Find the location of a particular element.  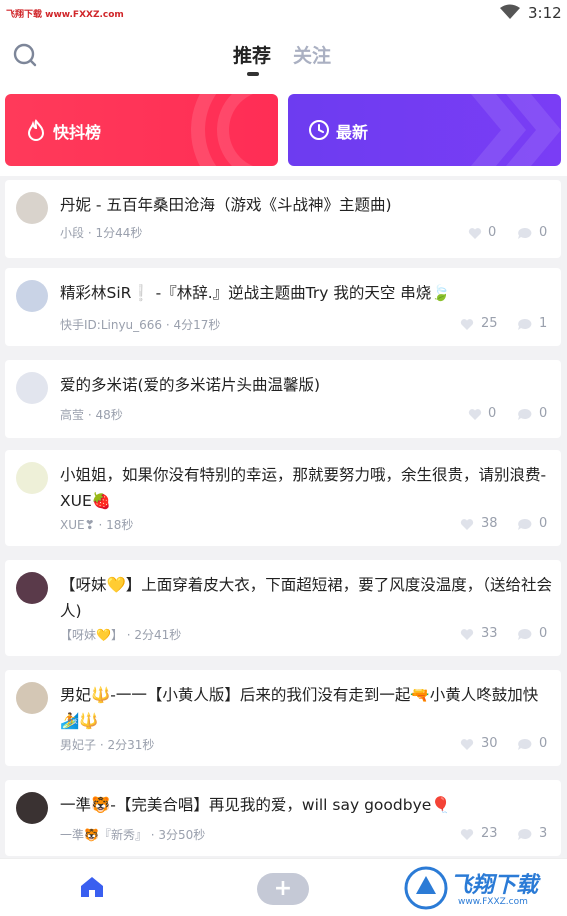

list-item: 爱的多米诺(爱的多米诺片头曲温馨版) 高莹 · 48秒 0 0 is located at coordinates (283, 399).